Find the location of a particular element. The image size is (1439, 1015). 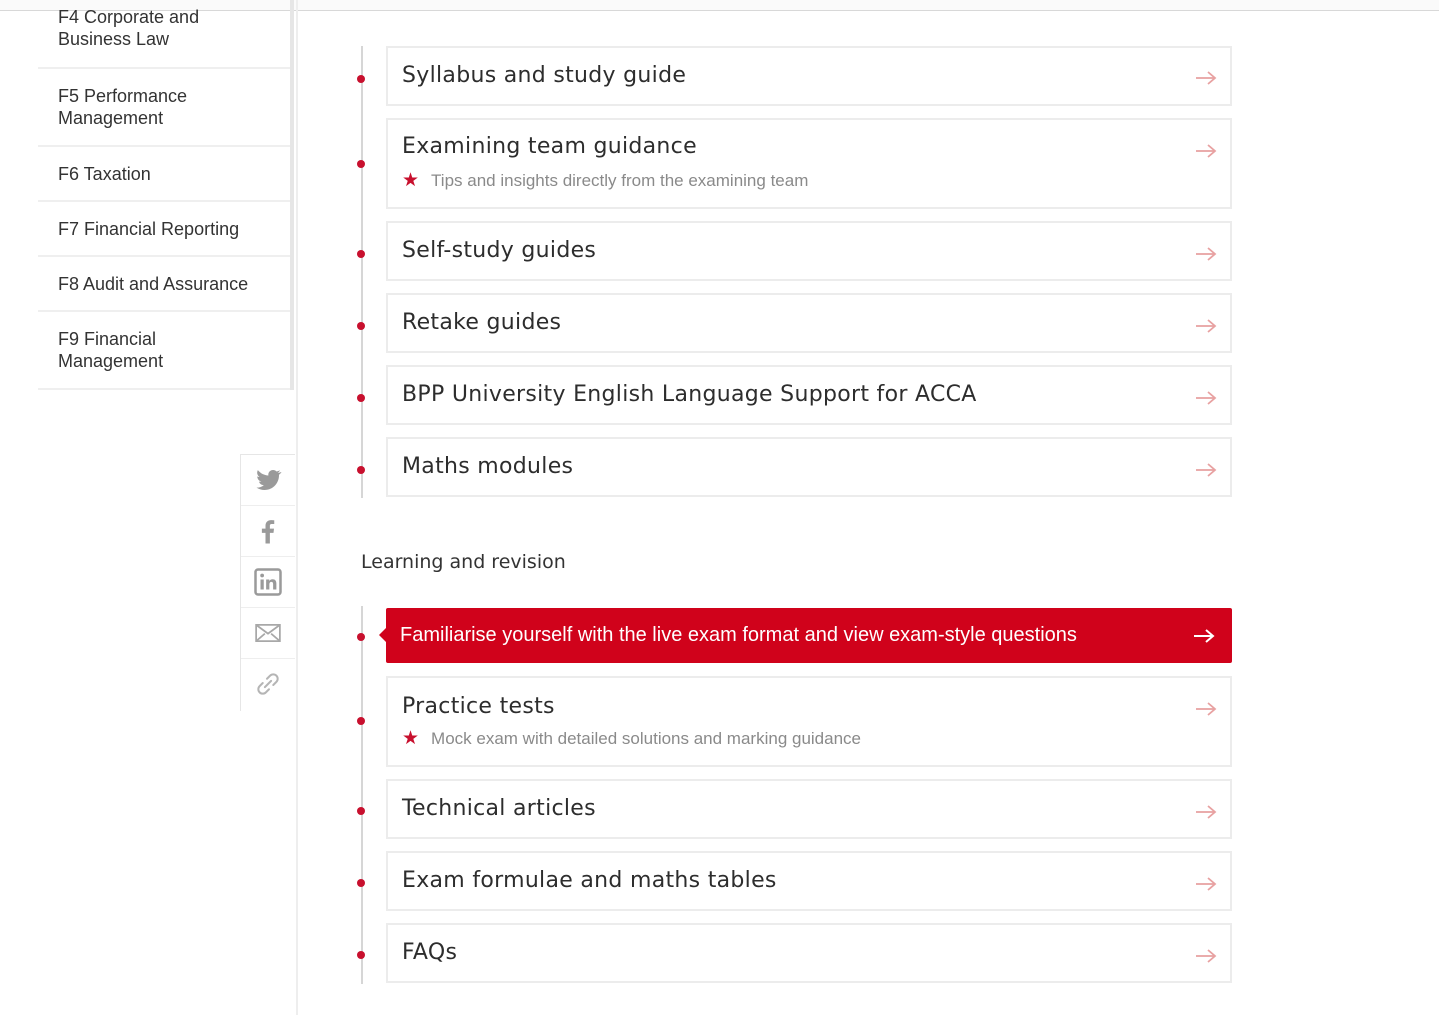

card-title: FAQs is located at coordinates (430, 952).